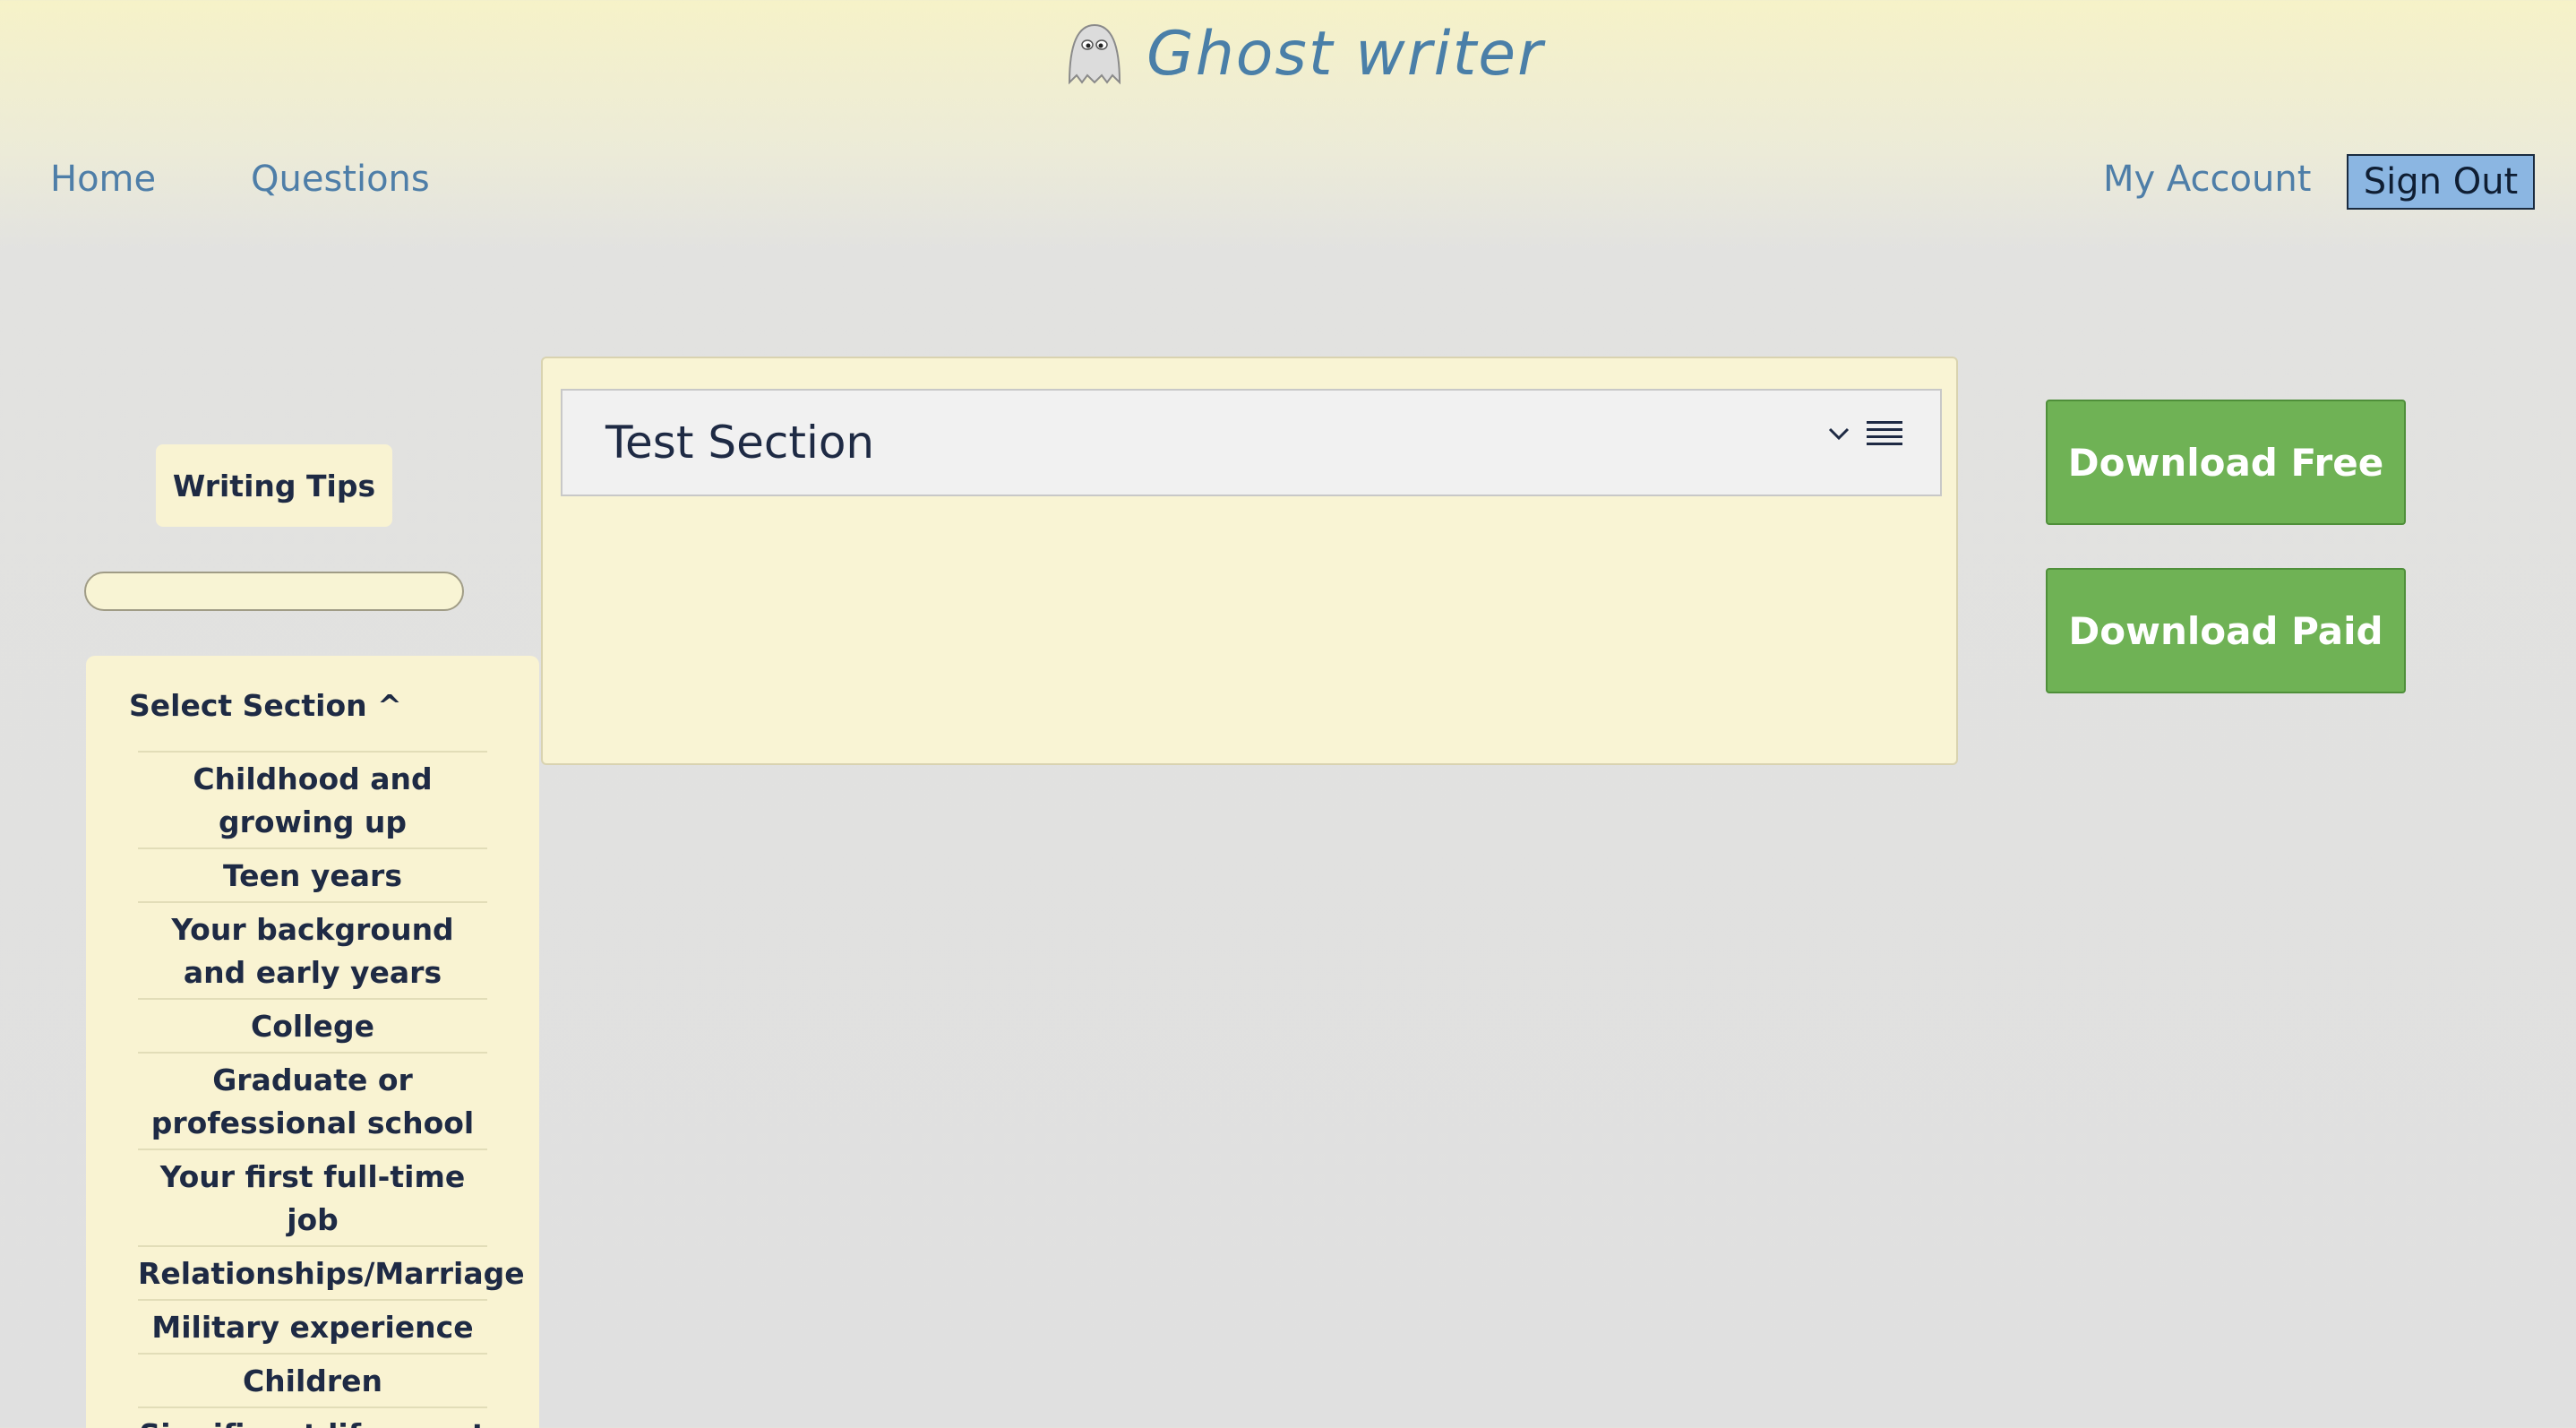 Image resolution: width=2576 pixels, height=1428 pixels. I want to click on logo-text: Ghost writer, so click(1345, 54).